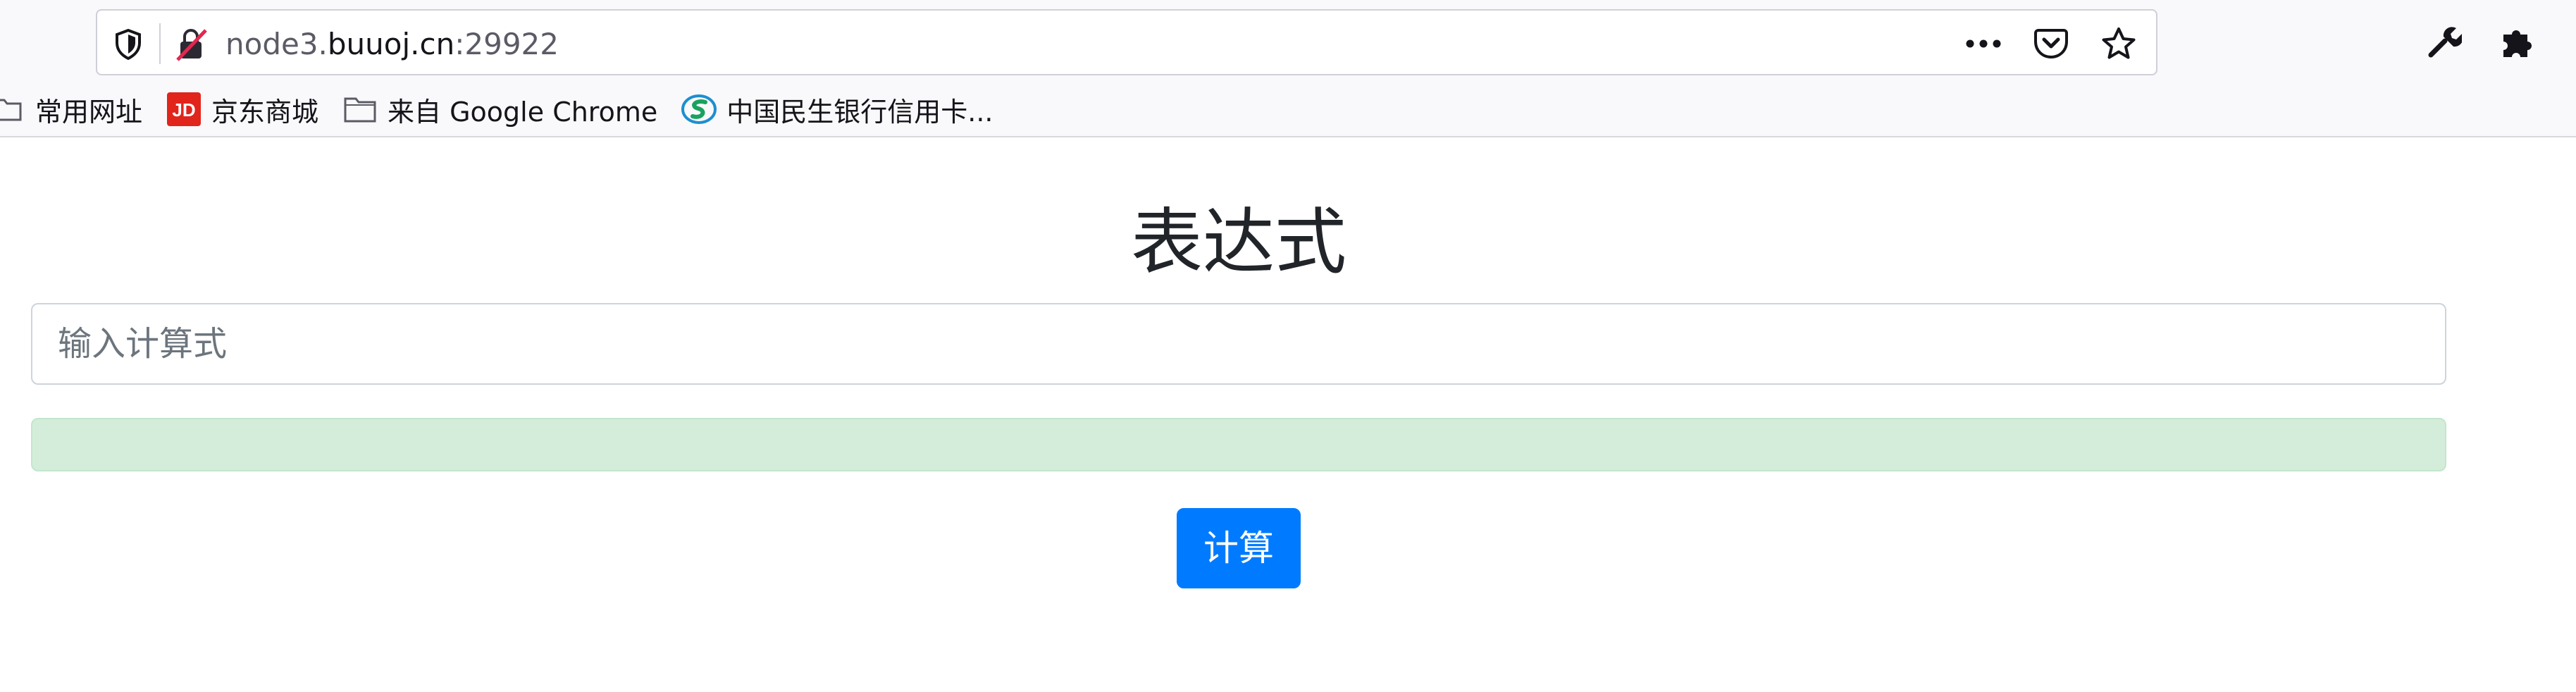 This screenshot has height=692, width=2576. Describe the element at coordinates (1238, 444) in the screenshot. I see `result-alert` at that location.